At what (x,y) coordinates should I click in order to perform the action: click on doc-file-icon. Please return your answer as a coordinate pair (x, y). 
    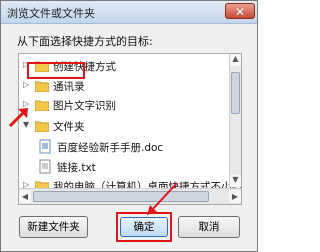
    Looking at the image, I should click on (45, 146).